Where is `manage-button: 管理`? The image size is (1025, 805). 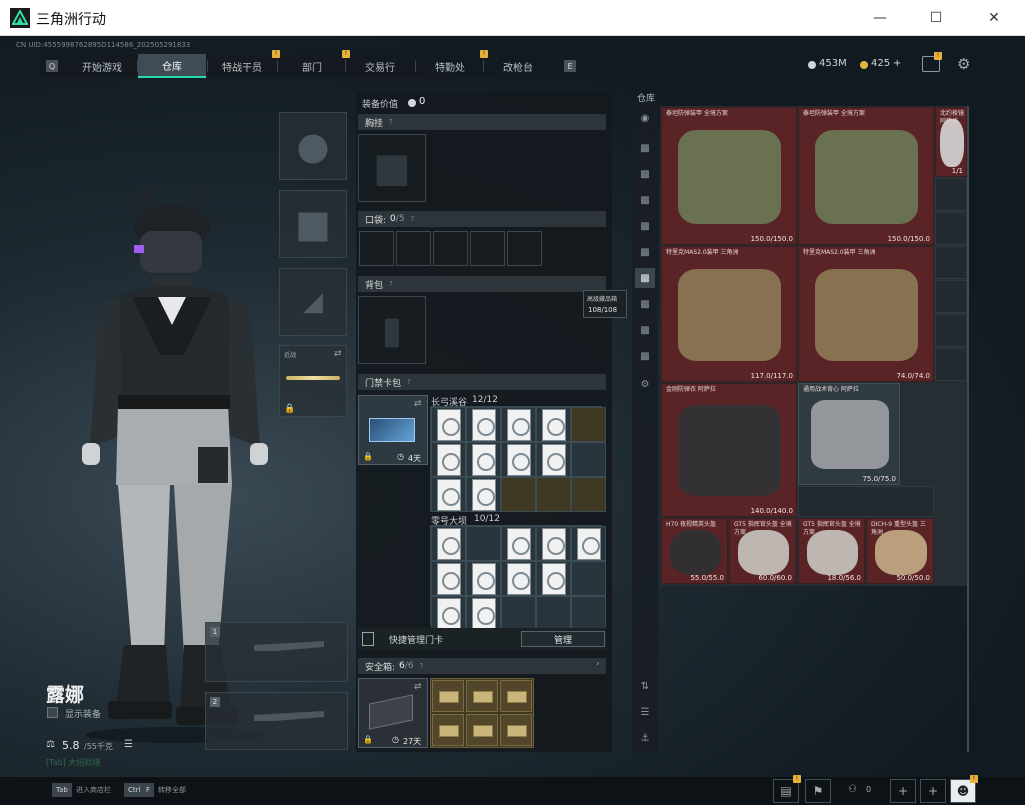
manage-button: 管理 is located at coordinates (563, 639).